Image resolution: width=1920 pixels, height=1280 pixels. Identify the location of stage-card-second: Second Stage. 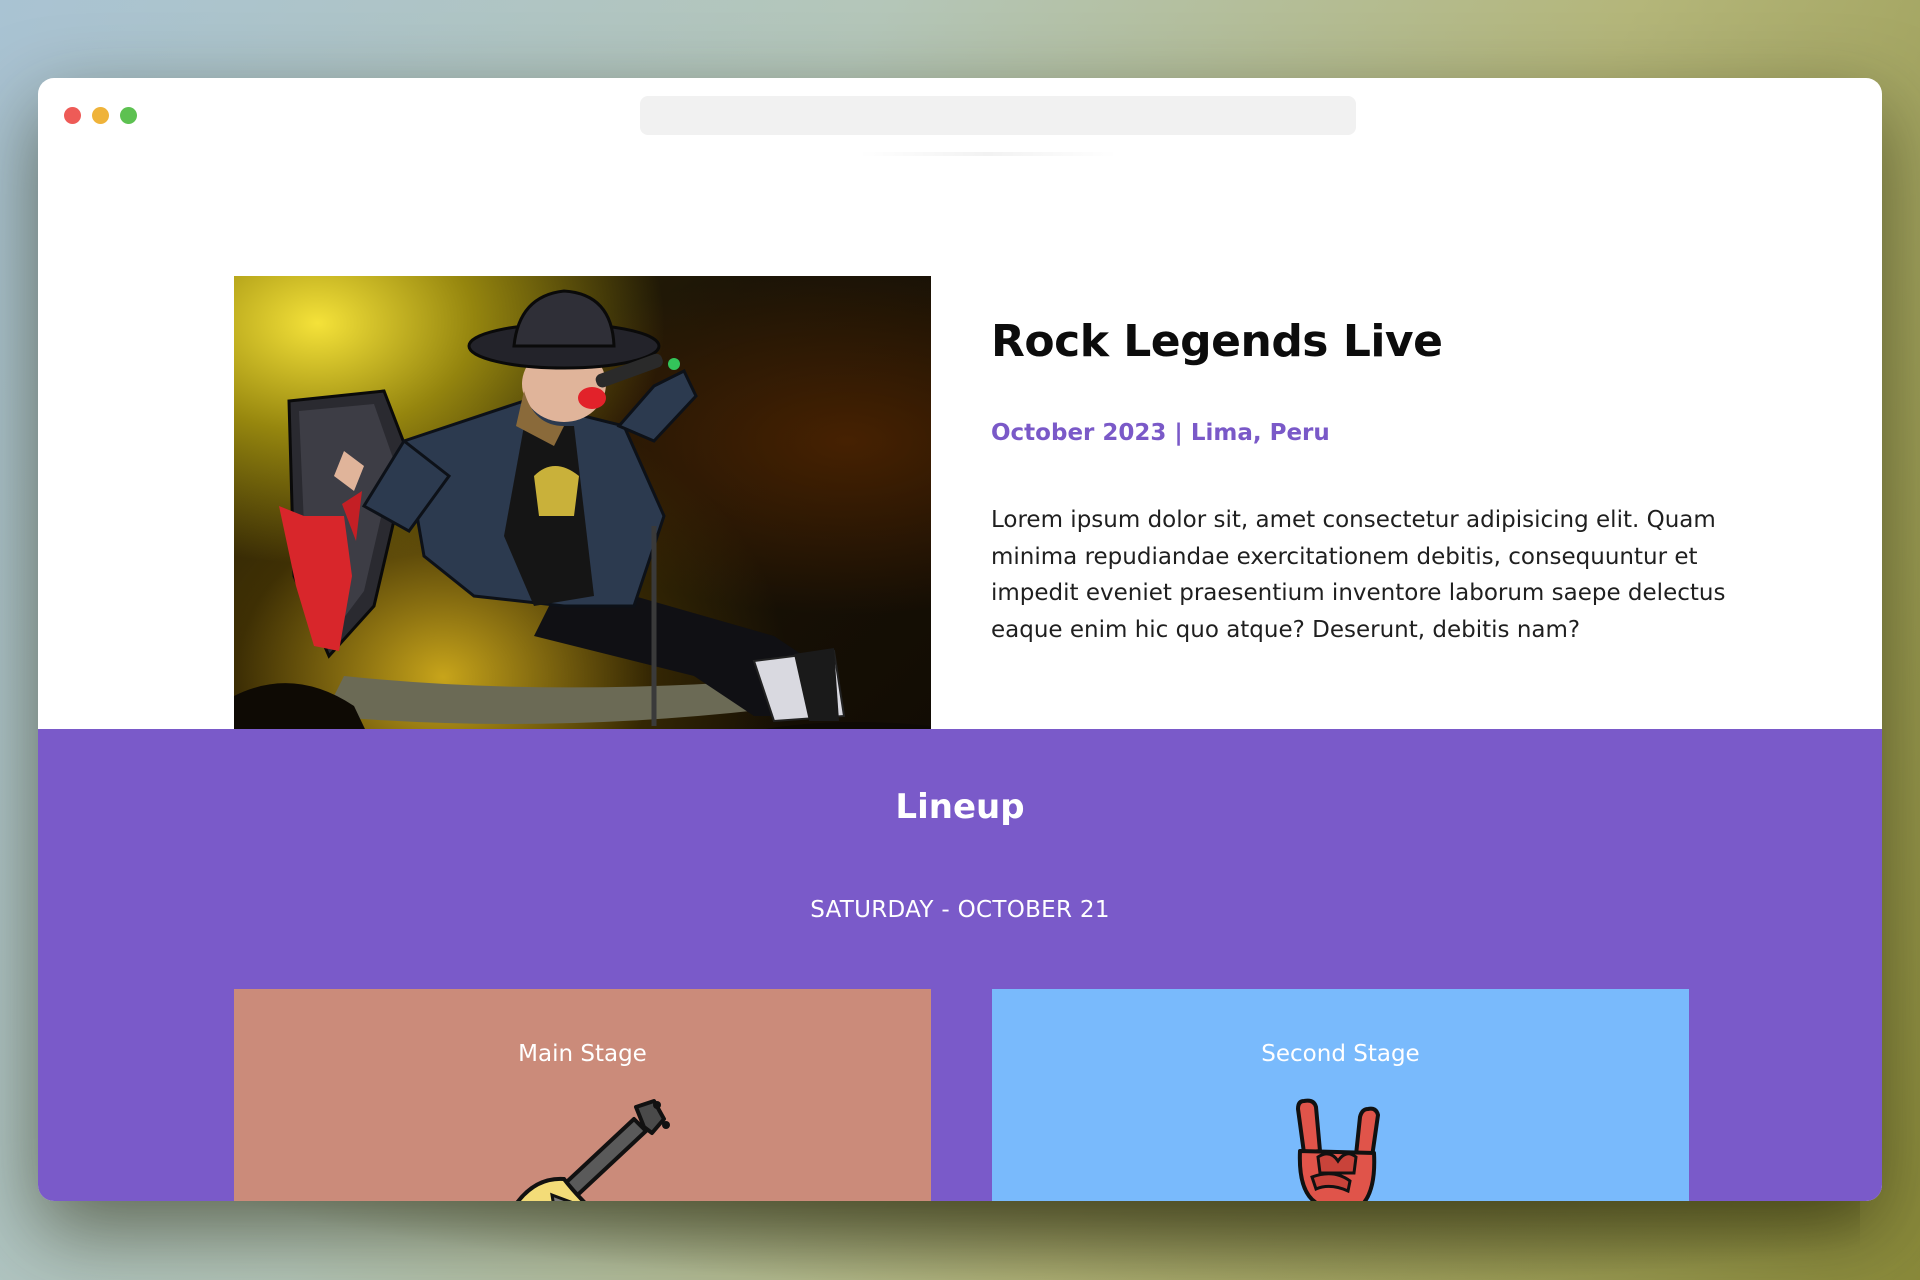
(1340, 1095).